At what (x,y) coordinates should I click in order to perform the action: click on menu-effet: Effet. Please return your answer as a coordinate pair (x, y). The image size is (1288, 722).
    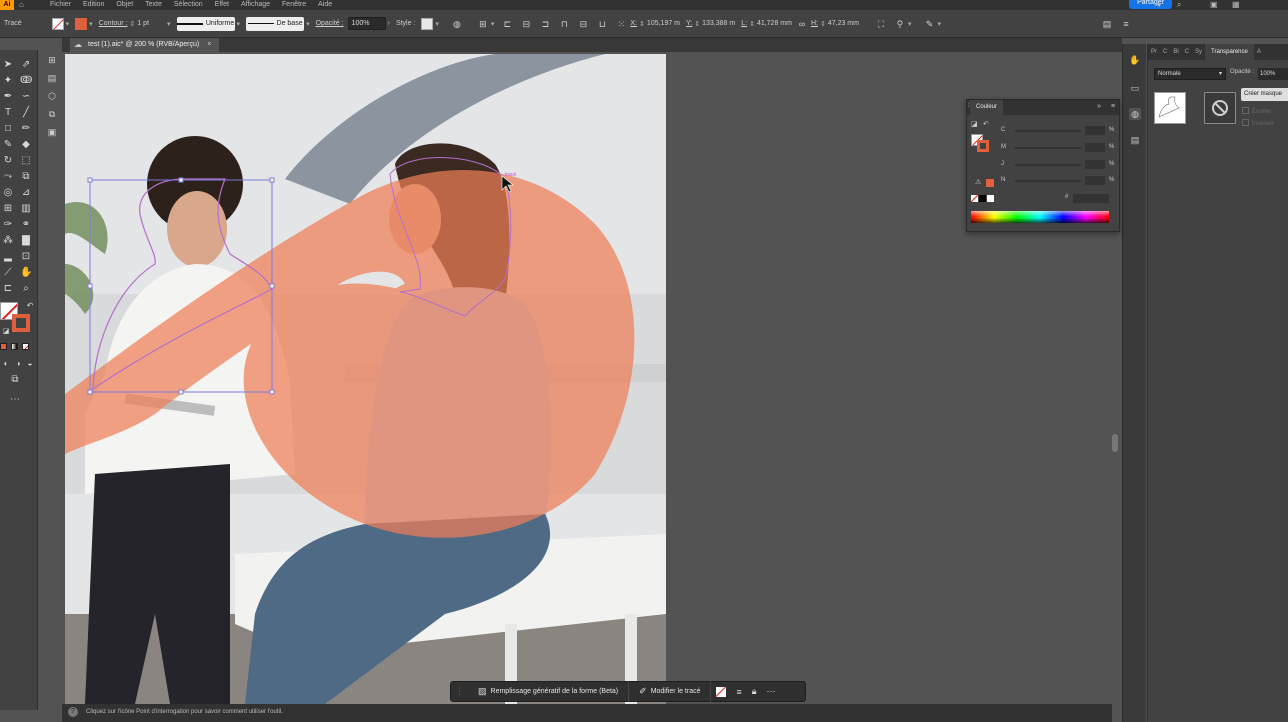
    Looking at the image, I should click on (222, 5).